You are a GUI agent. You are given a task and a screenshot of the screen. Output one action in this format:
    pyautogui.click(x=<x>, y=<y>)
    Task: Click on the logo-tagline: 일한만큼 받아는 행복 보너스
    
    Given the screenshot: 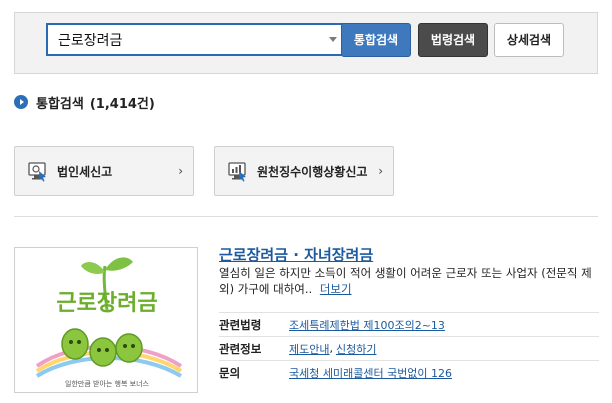 What is the action you would take?
    pyautogui.click(x=107, y=383)
    